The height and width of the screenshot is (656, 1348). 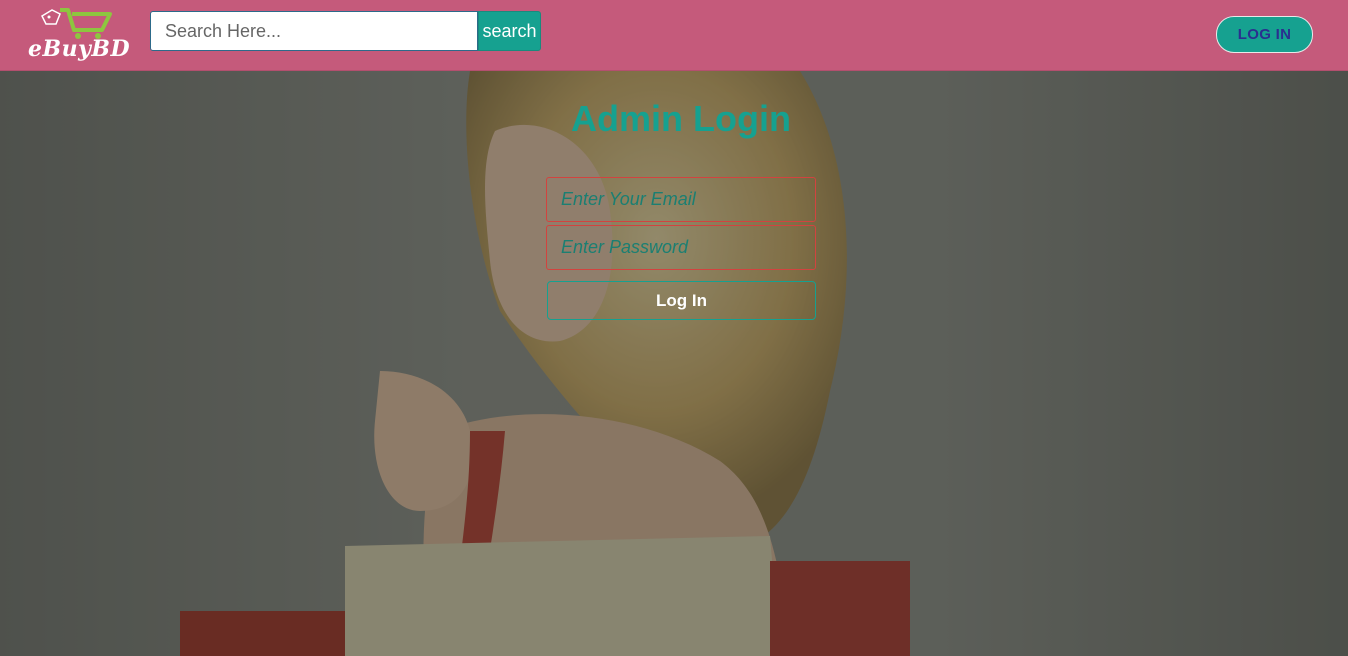 What do you see at coordinates (681, 118) in the screenshot?
I see `page-title: Admin Login` at bounding box center [681, 118].